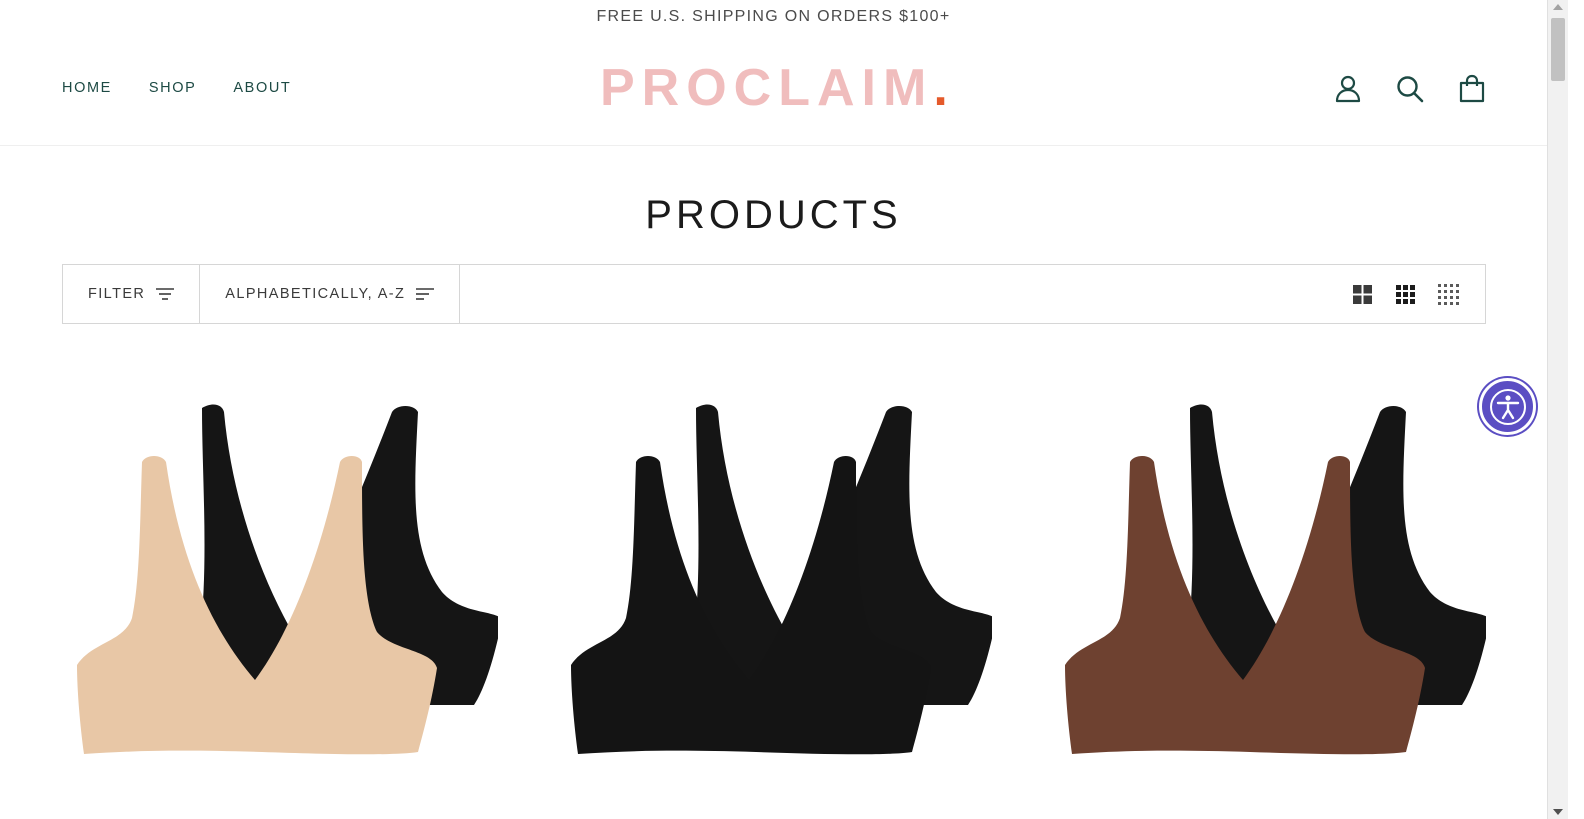 This screenshot has width=1584, height=819. Describe the element at coordinates (1557, 409) in the screenshot. I see `page-scrollbar` at that location.